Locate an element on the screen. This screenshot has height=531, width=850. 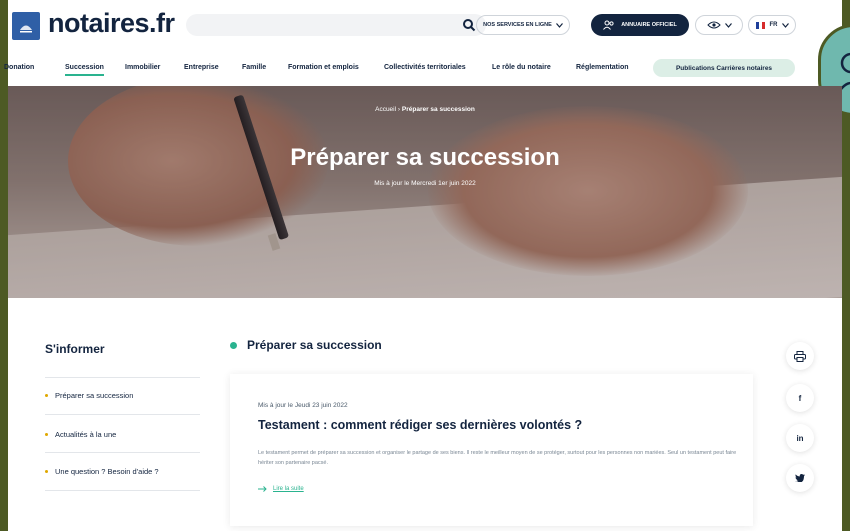
read-more-link: Lire la suite is located at coordinates (281, 489).